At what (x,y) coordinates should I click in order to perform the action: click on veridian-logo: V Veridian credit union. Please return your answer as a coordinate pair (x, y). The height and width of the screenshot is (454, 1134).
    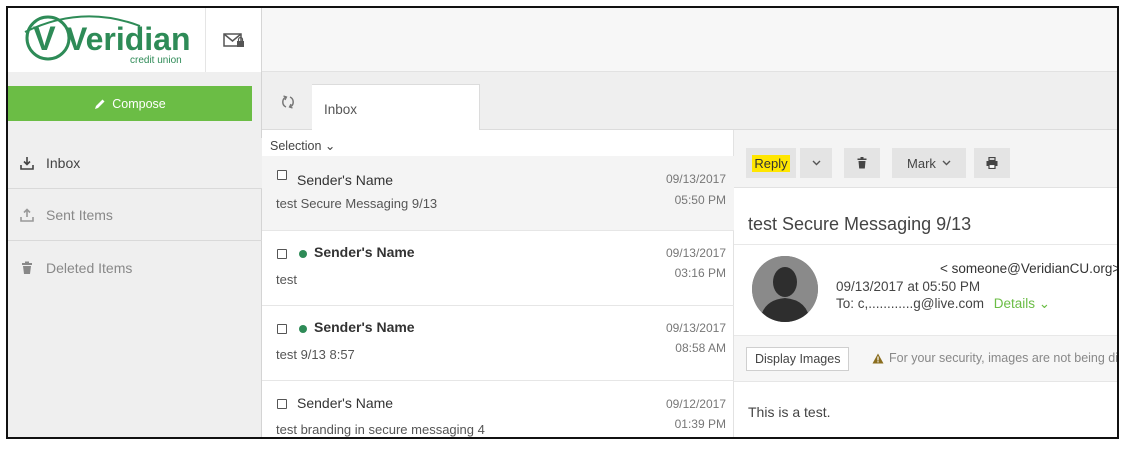
    Looking at the image, I should click on (107, 40).